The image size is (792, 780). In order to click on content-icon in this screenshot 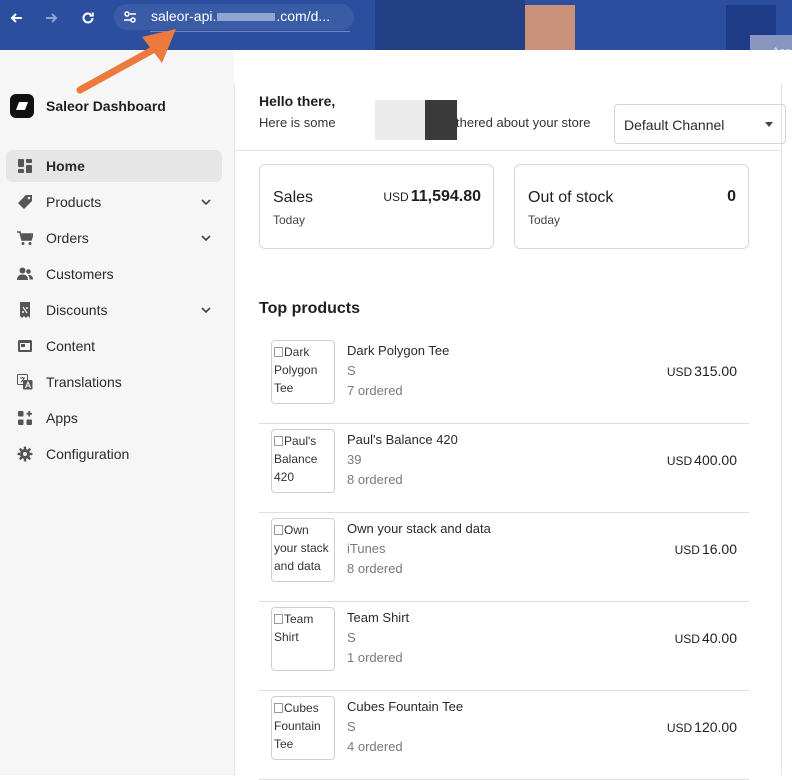, I will do `click(25, 346)`.